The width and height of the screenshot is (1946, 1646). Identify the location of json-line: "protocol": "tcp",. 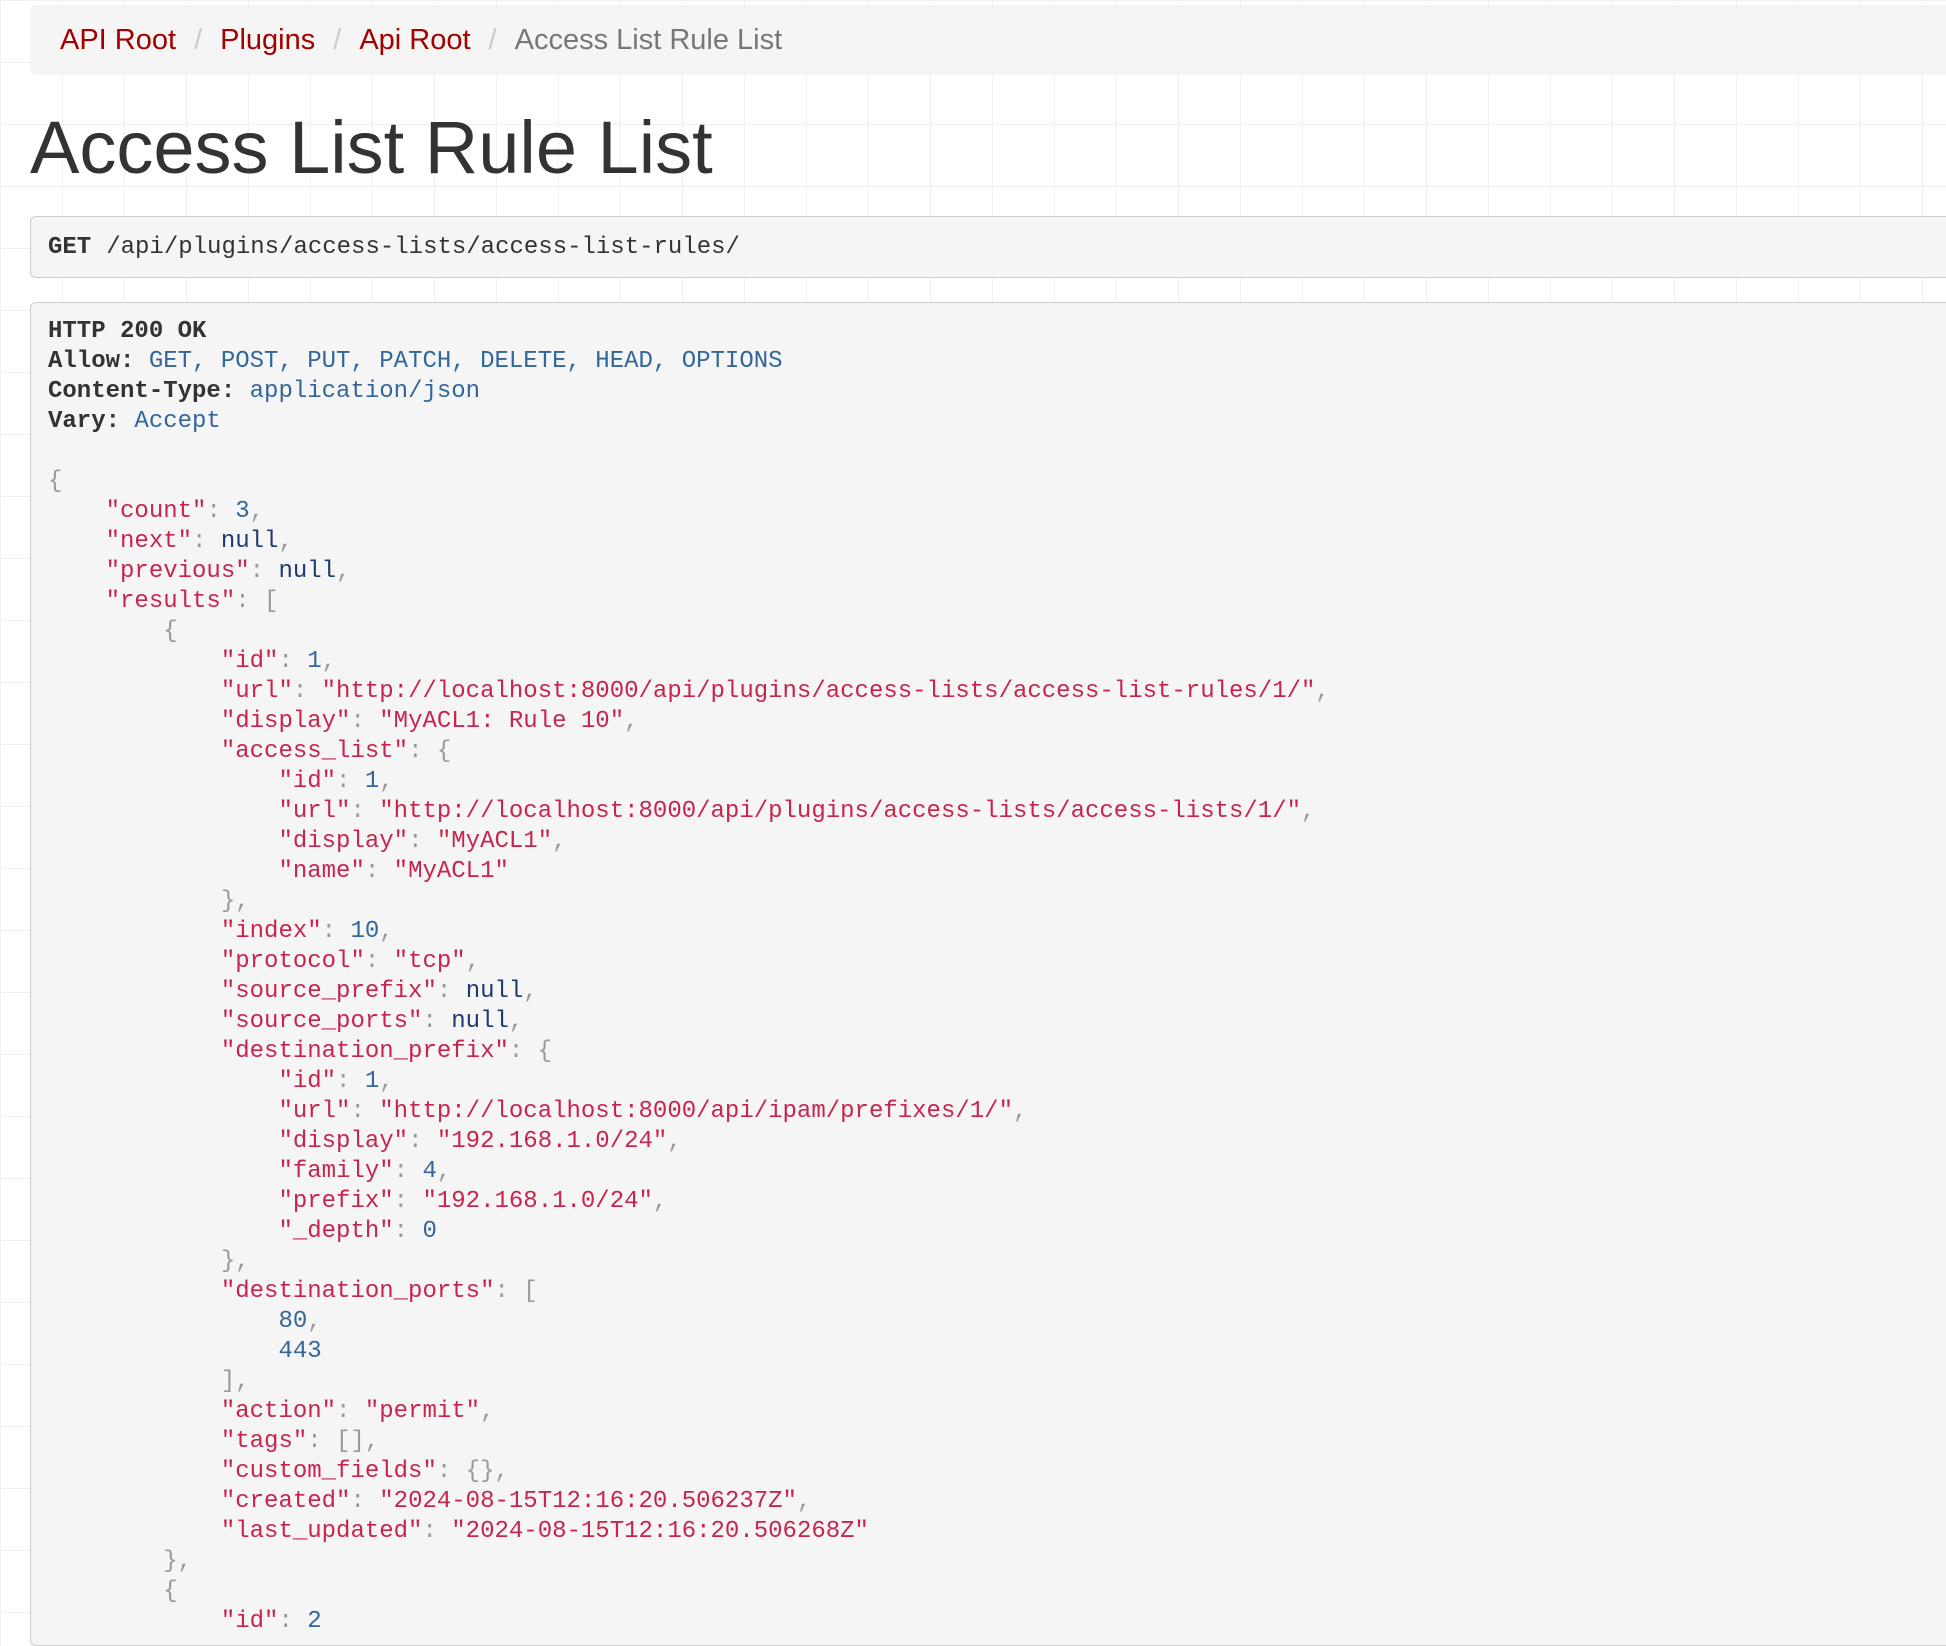
(997, 962).